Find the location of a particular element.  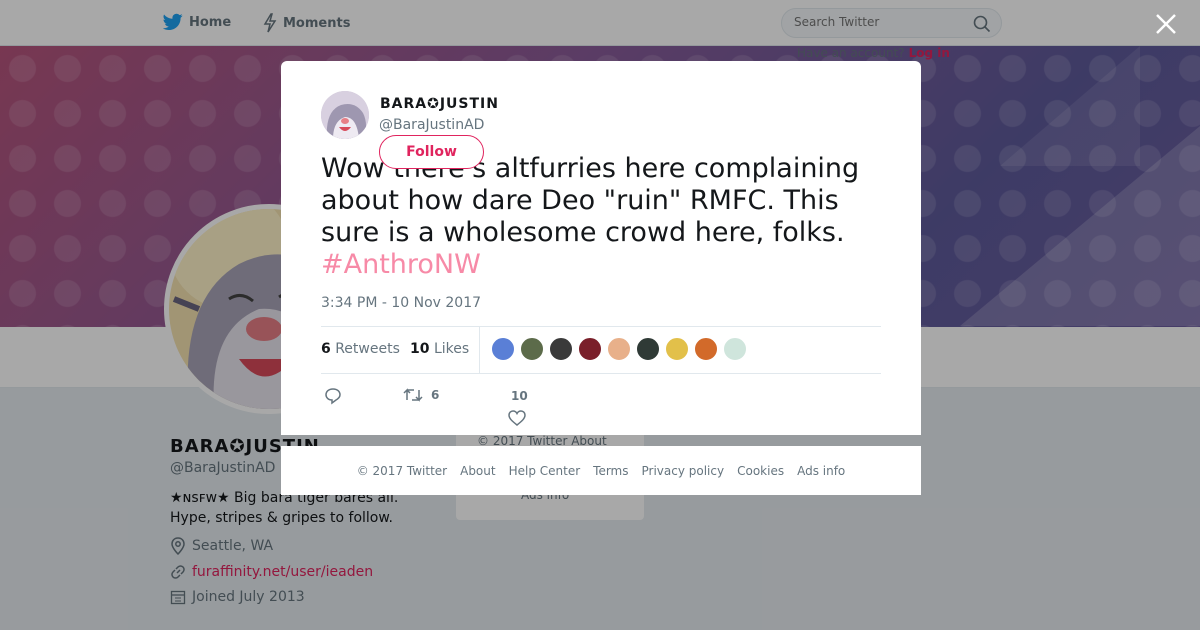

likes-stat: 10 Likes is located at coordinates (439, 349).